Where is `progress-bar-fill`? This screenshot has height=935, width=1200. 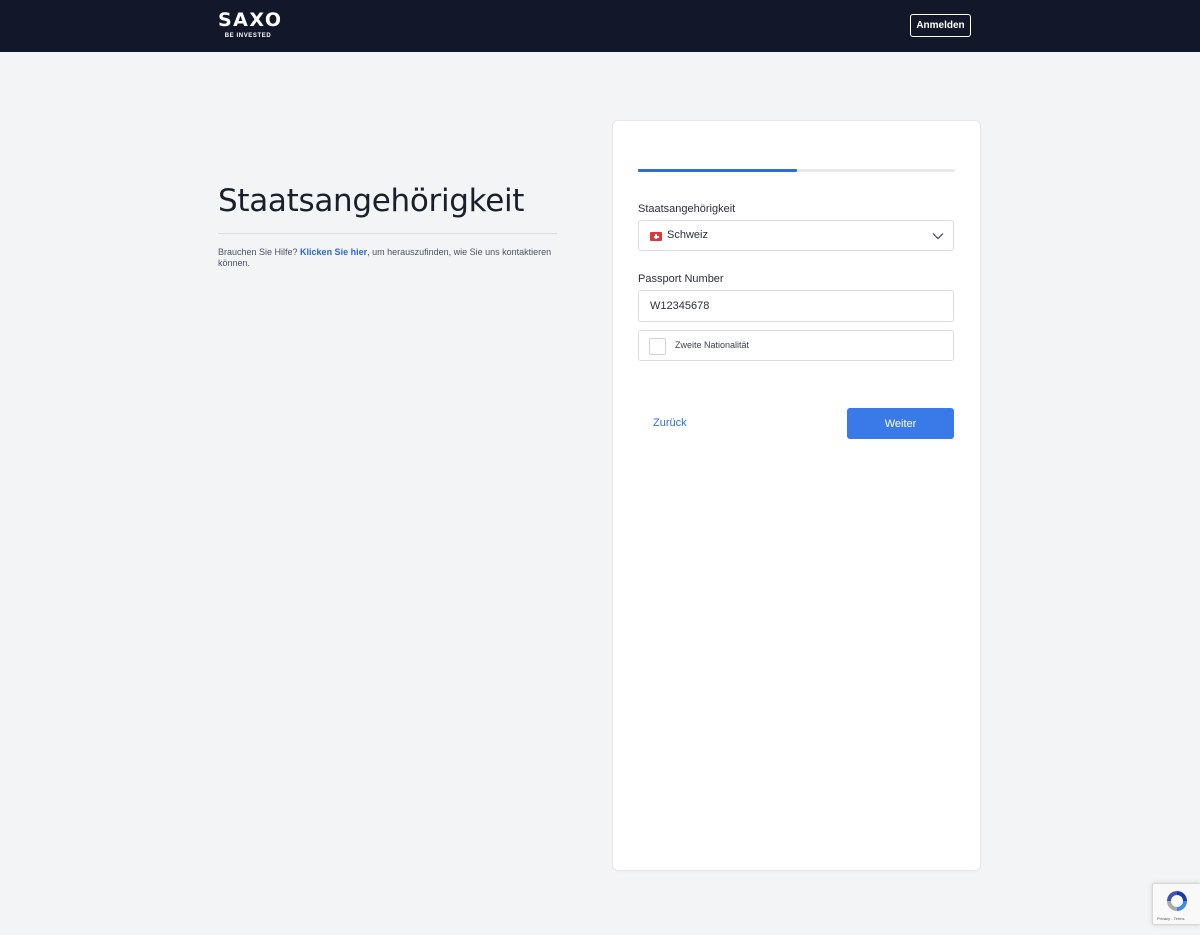 progress-bar-fill is located at coordinates (717, 170).